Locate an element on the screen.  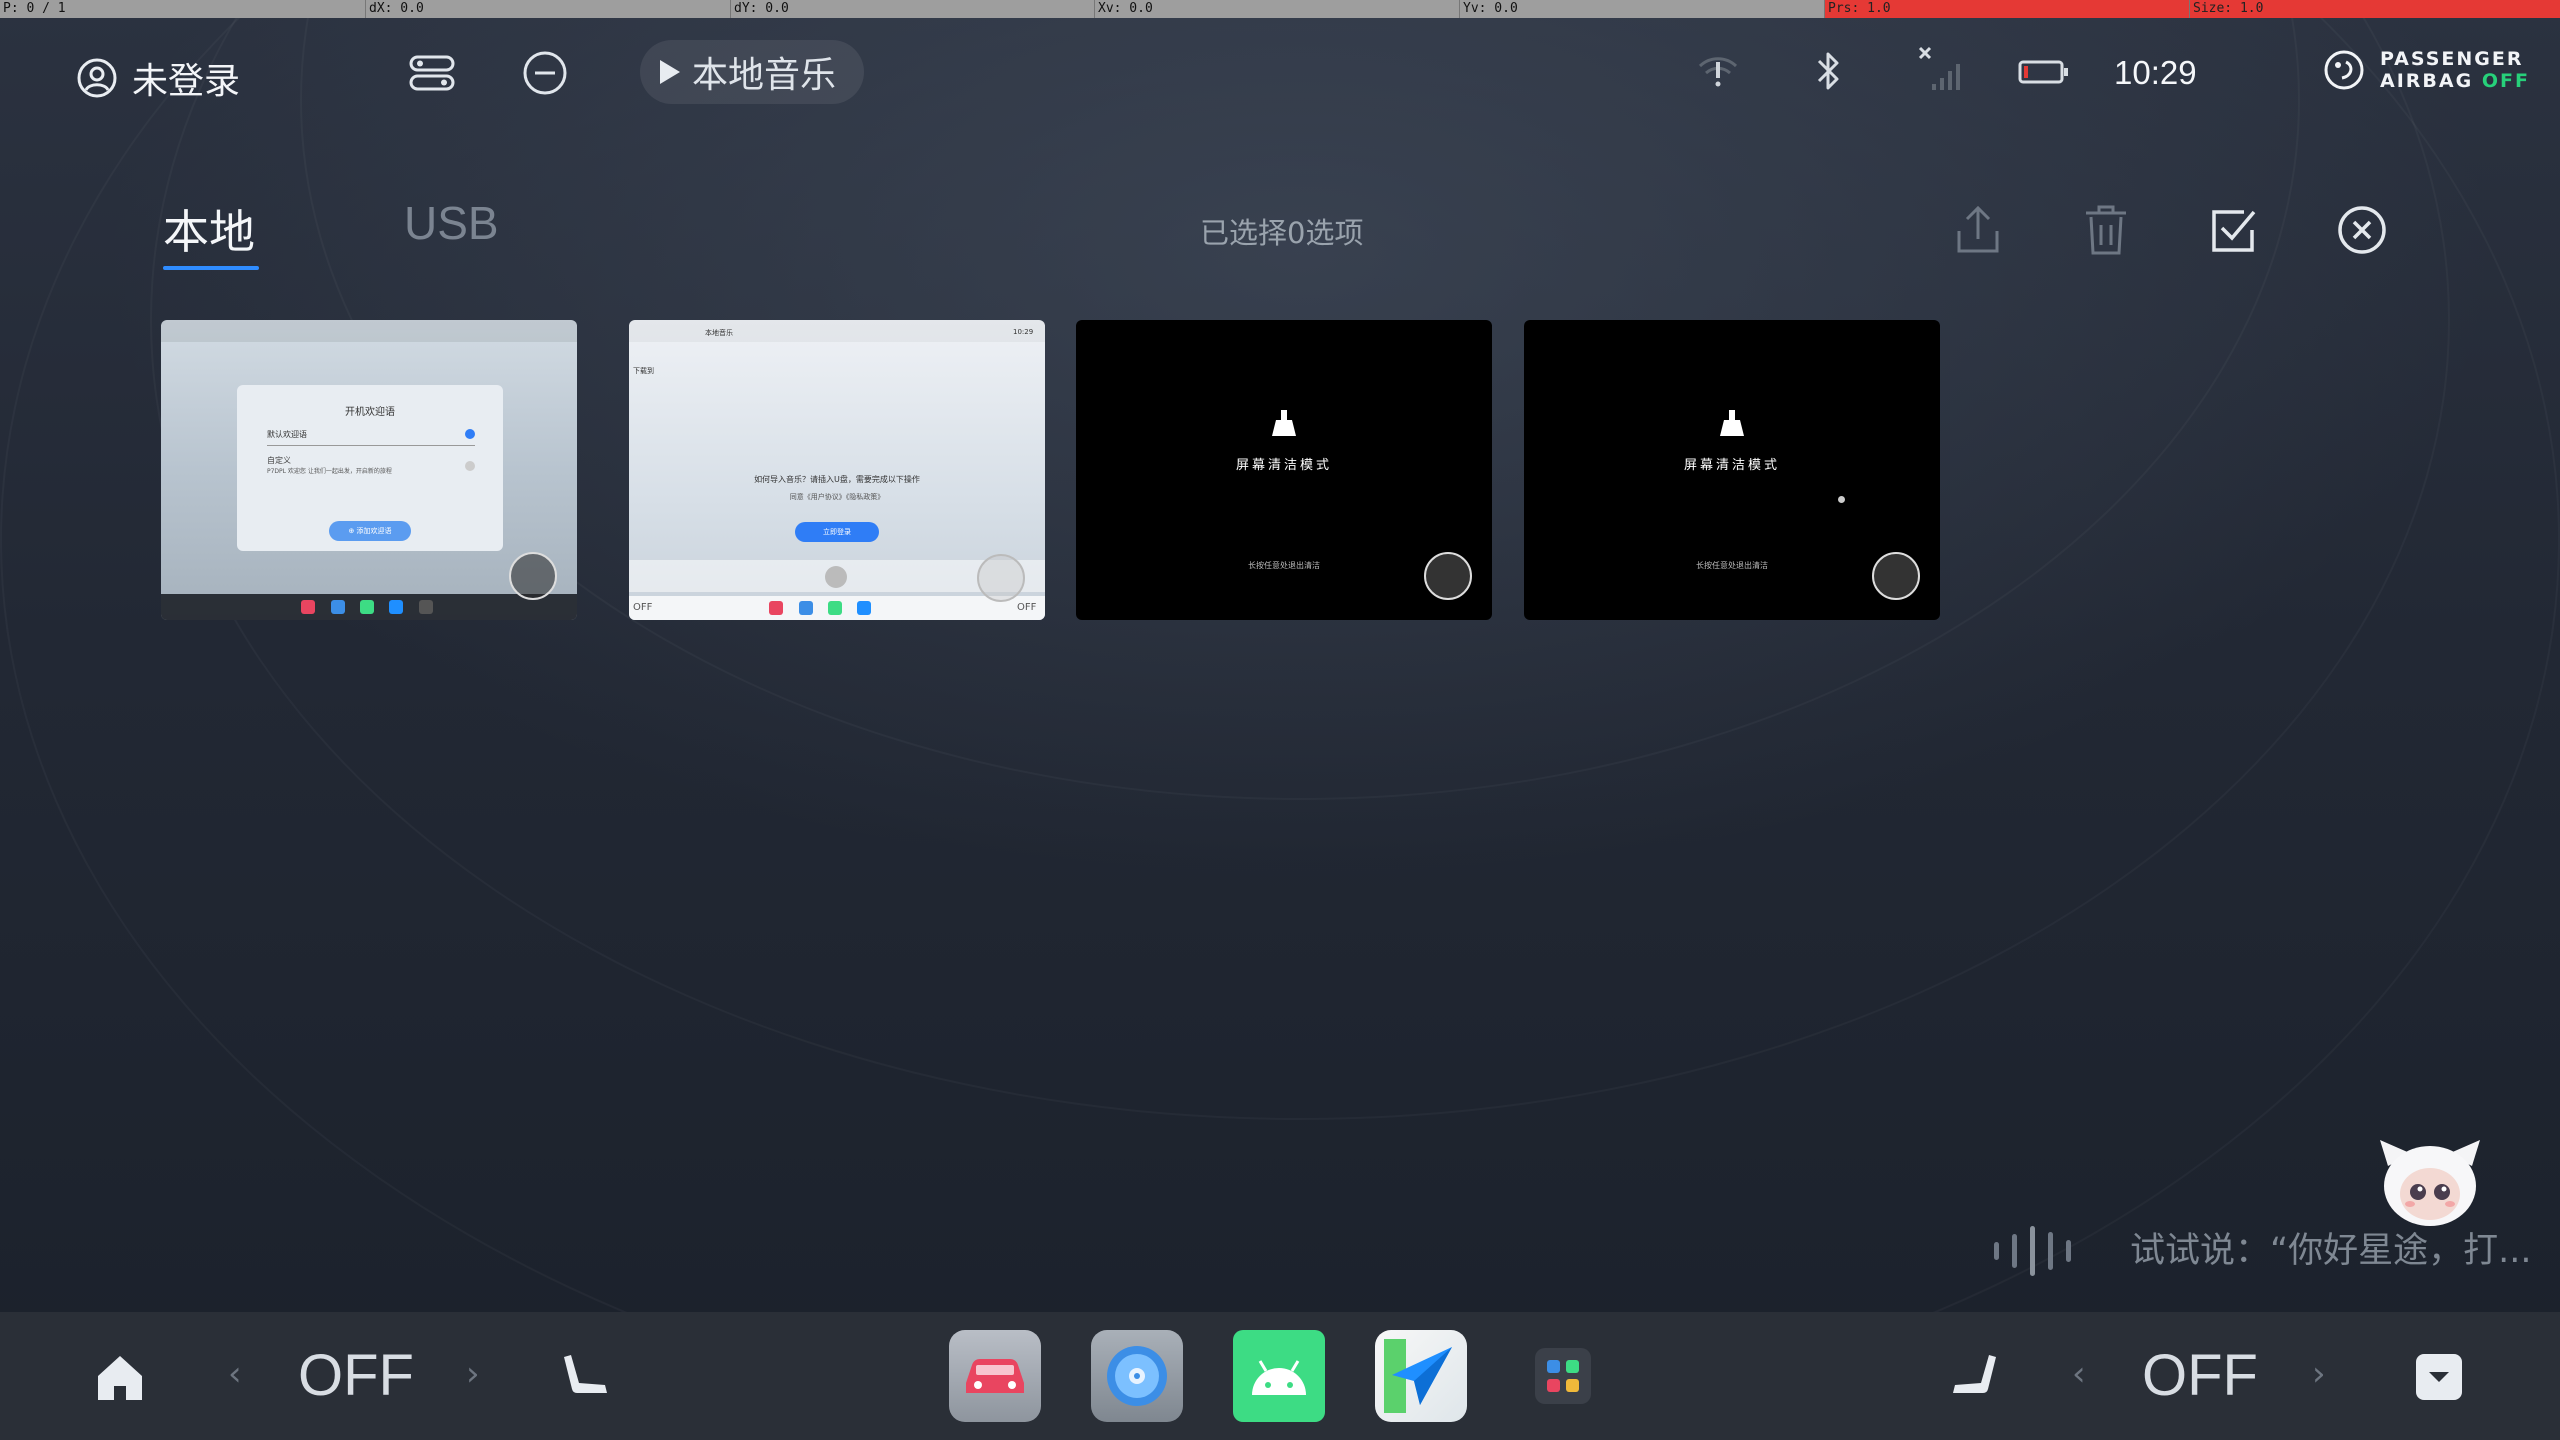
bottom-dock: ‹ OFF › ‹ OFF › is located at coordinates (1280, 1376).